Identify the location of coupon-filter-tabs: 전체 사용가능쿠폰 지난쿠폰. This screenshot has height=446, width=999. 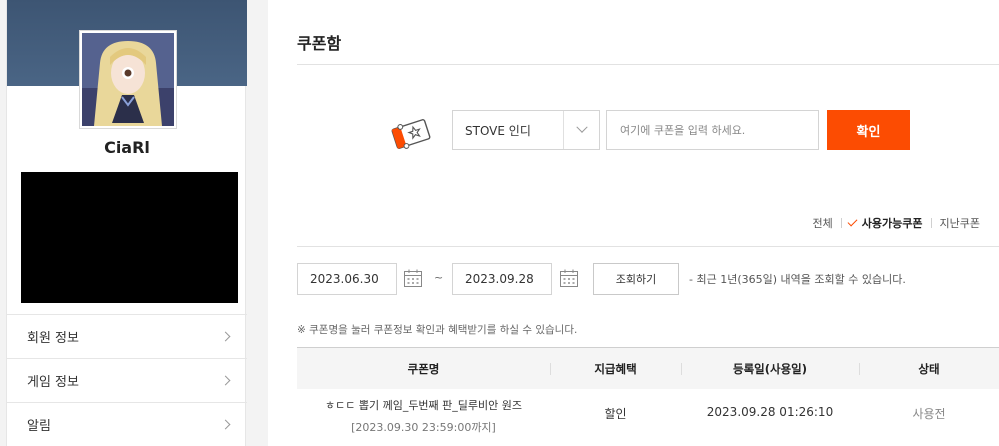
(896, 223).